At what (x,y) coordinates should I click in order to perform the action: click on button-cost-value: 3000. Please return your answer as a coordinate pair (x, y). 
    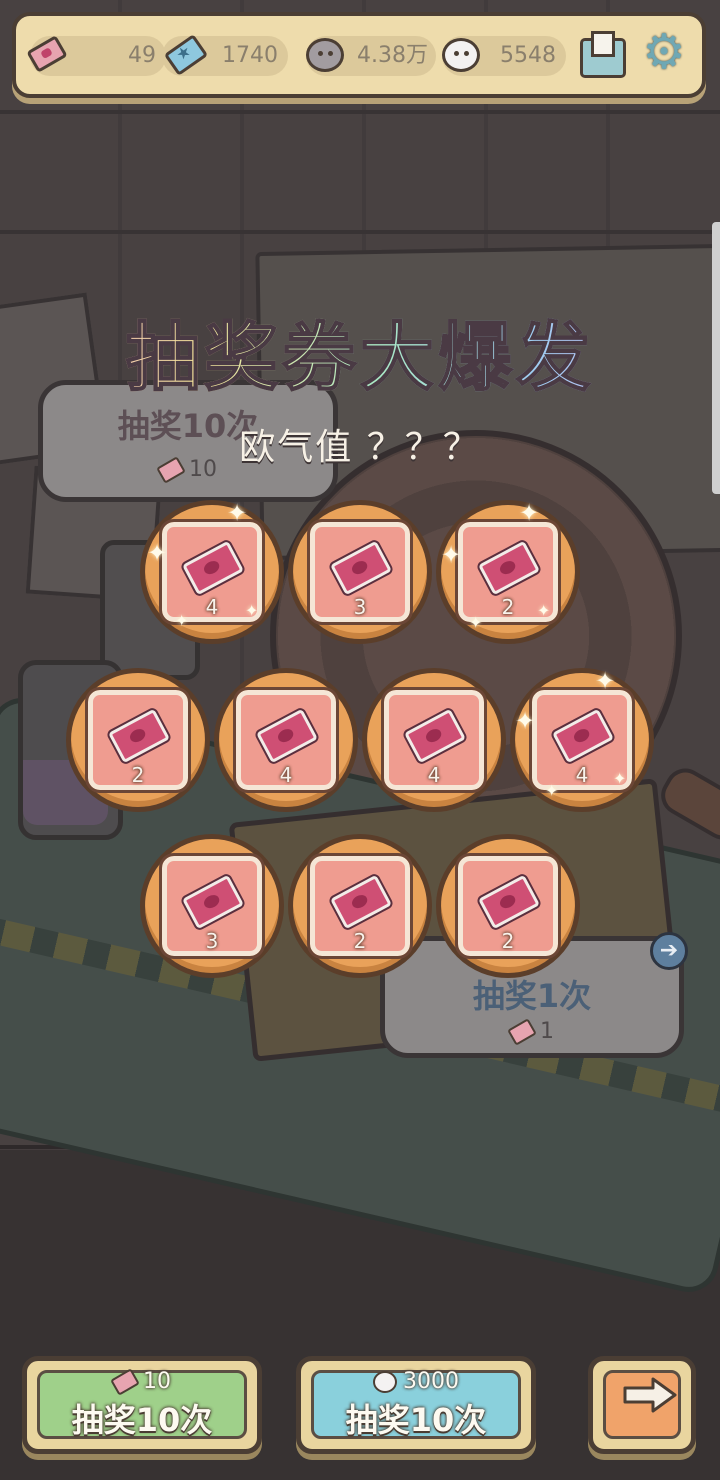
    Looking at the image, I should click on (431, 1381).